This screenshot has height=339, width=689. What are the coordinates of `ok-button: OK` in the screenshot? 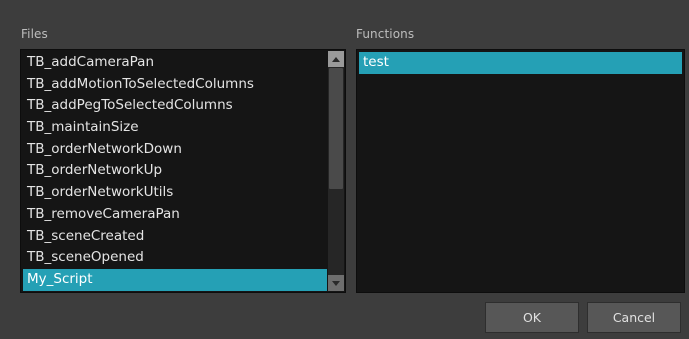 It's located at (532, 317).